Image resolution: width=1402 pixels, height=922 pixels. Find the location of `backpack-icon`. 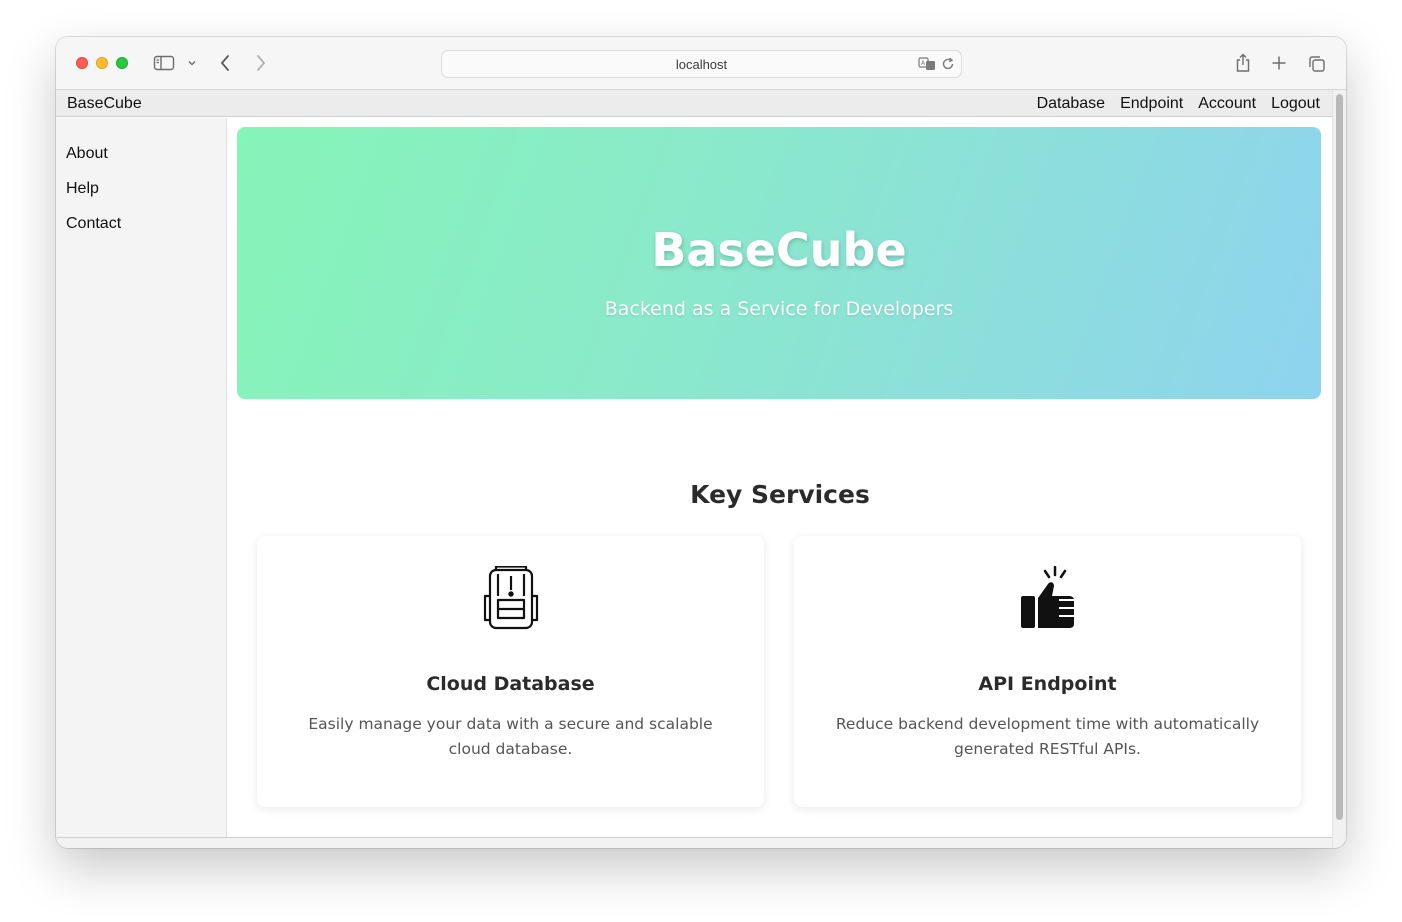

backpack-icon is located at coordinates (511, 597).